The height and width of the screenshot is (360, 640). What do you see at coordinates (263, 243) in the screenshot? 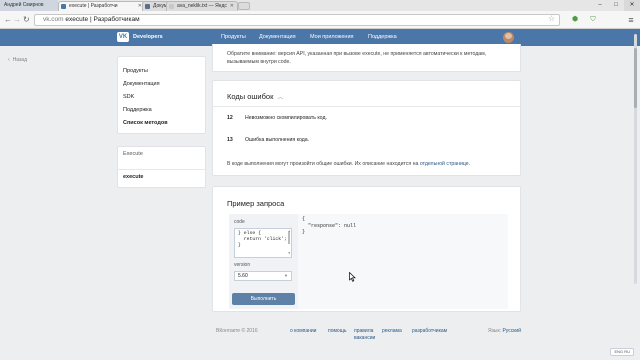
I see `code-textarea: } else { return 'click'; } ▲ ▼` at bounding box center [263, 243].